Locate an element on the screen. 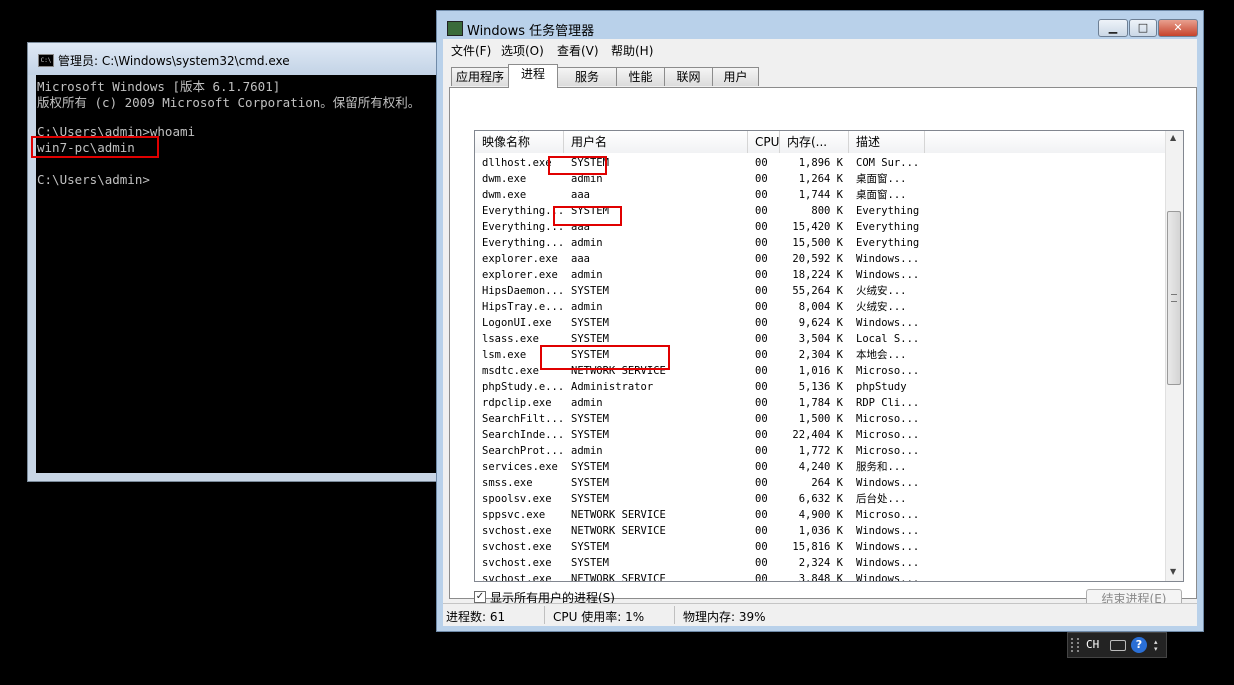 Image resolution: width=1234 pixels, height=685 pixels. tab-users: 用户 is located at coordinates (735, 76).